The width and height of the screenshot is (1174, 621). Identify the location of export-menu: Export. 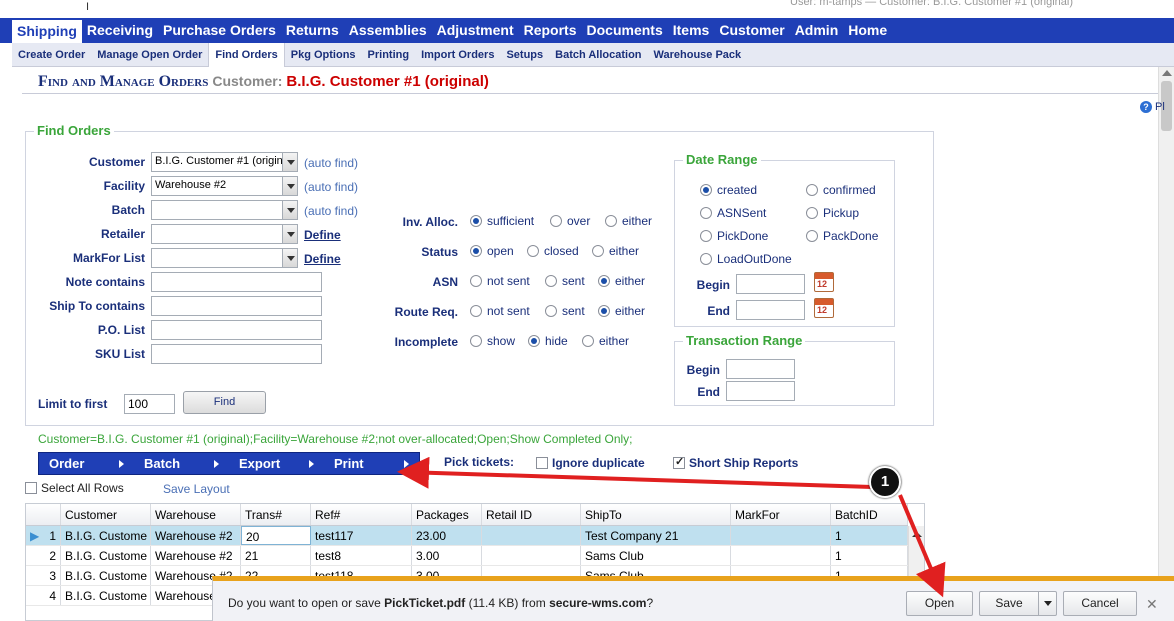
(276, 463).